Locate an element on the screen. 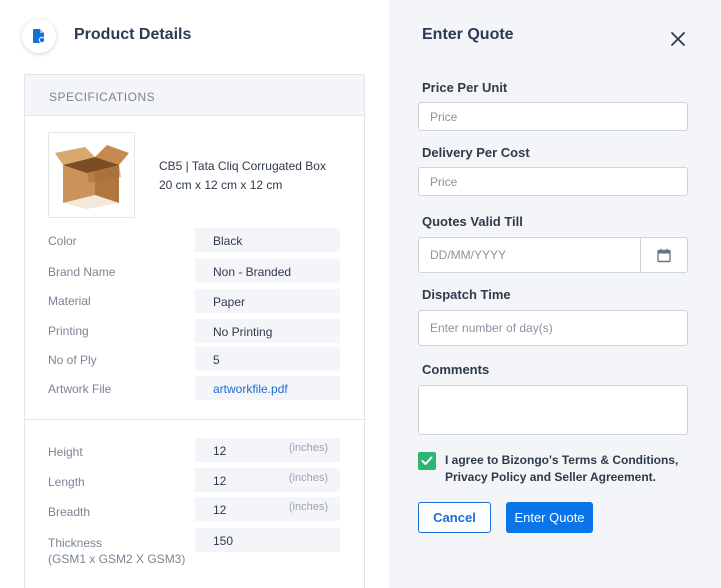 This screenshot has height=588, width=721. enter-quote-button: Enter Quote is located at coordinates (549, 517).